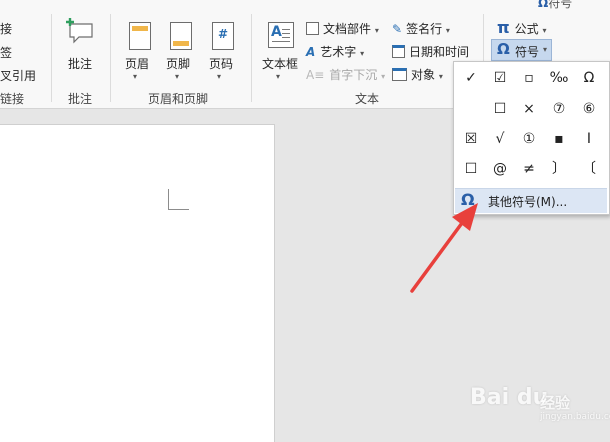  Describe the element at coordinates (529, 169) in the screenshot. I see `symbol-cell: ≠` at that location.